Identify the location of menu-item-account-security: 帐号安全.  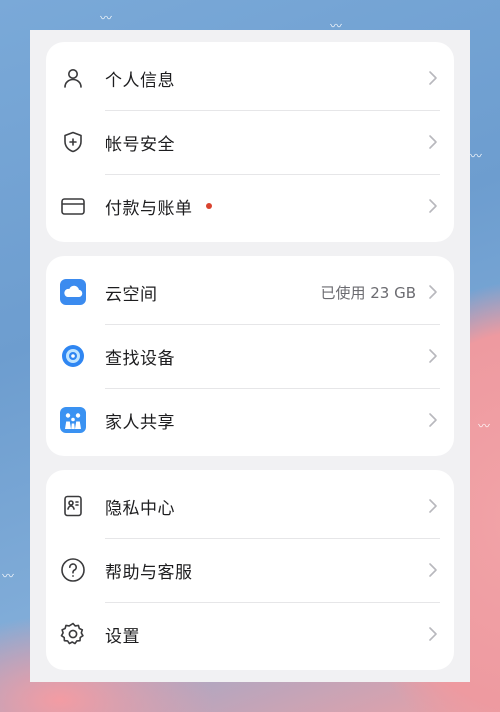
(250, 142).